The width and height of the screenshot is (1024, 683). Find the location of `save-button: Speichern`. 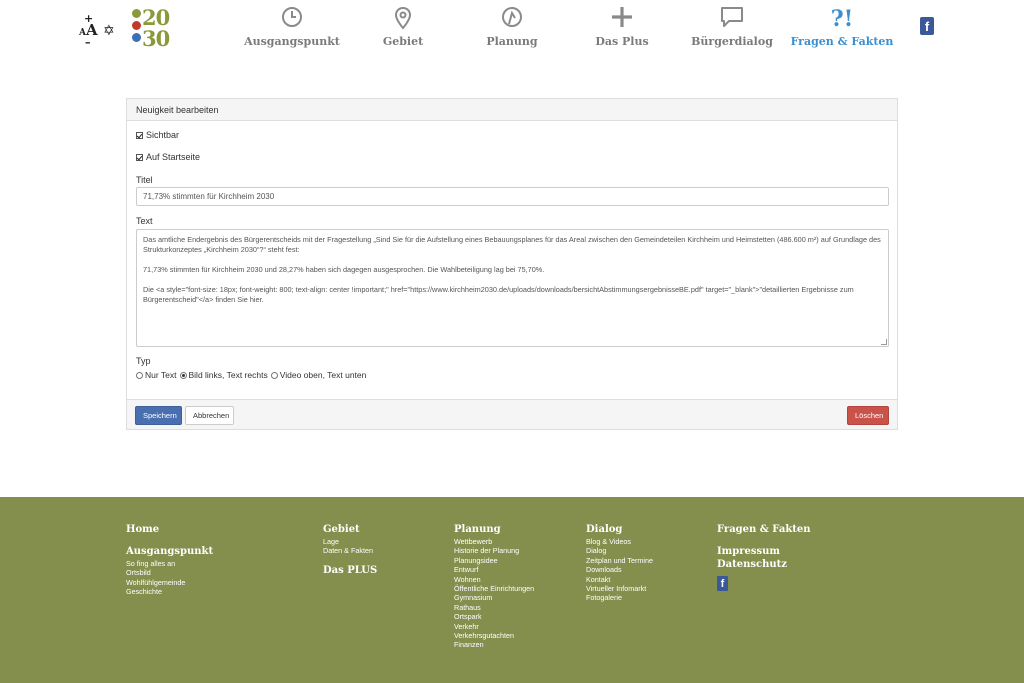

save-button: Speichern is located at coordinates (158, 415).